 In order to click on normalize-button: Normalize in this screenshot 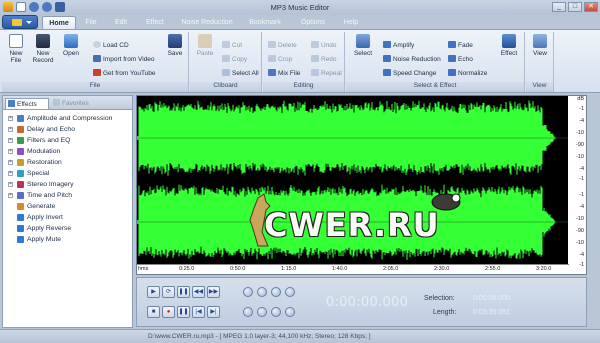, I will do `click(467, 73)`.